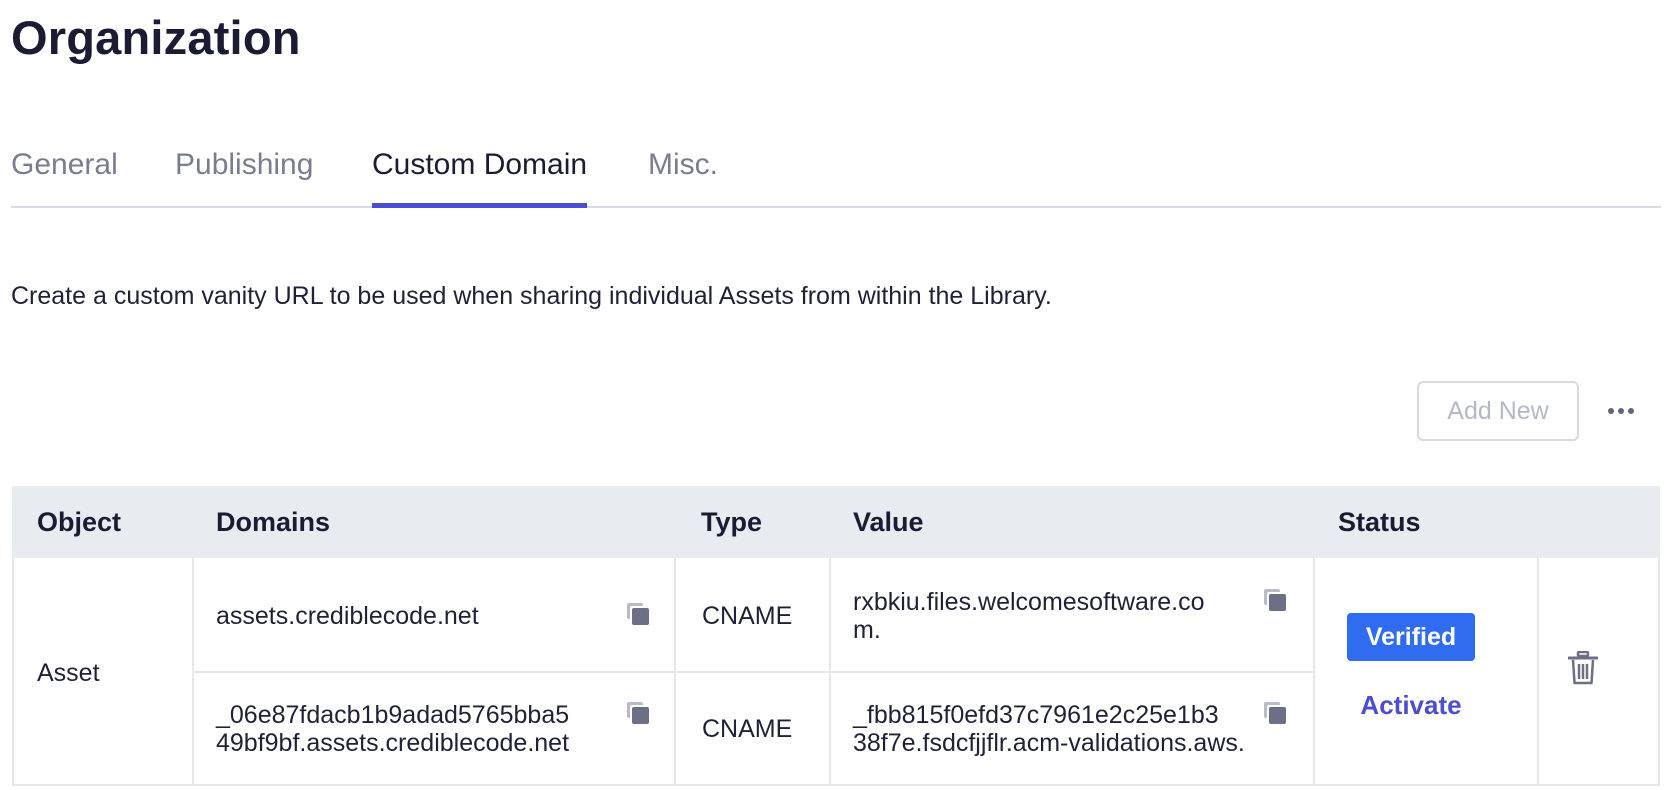 This screenshot has width=1666, height=790. Describe the element at coordinates (244, 173) in the screenshot. I see `tab-publishing: Publishing` at that location.